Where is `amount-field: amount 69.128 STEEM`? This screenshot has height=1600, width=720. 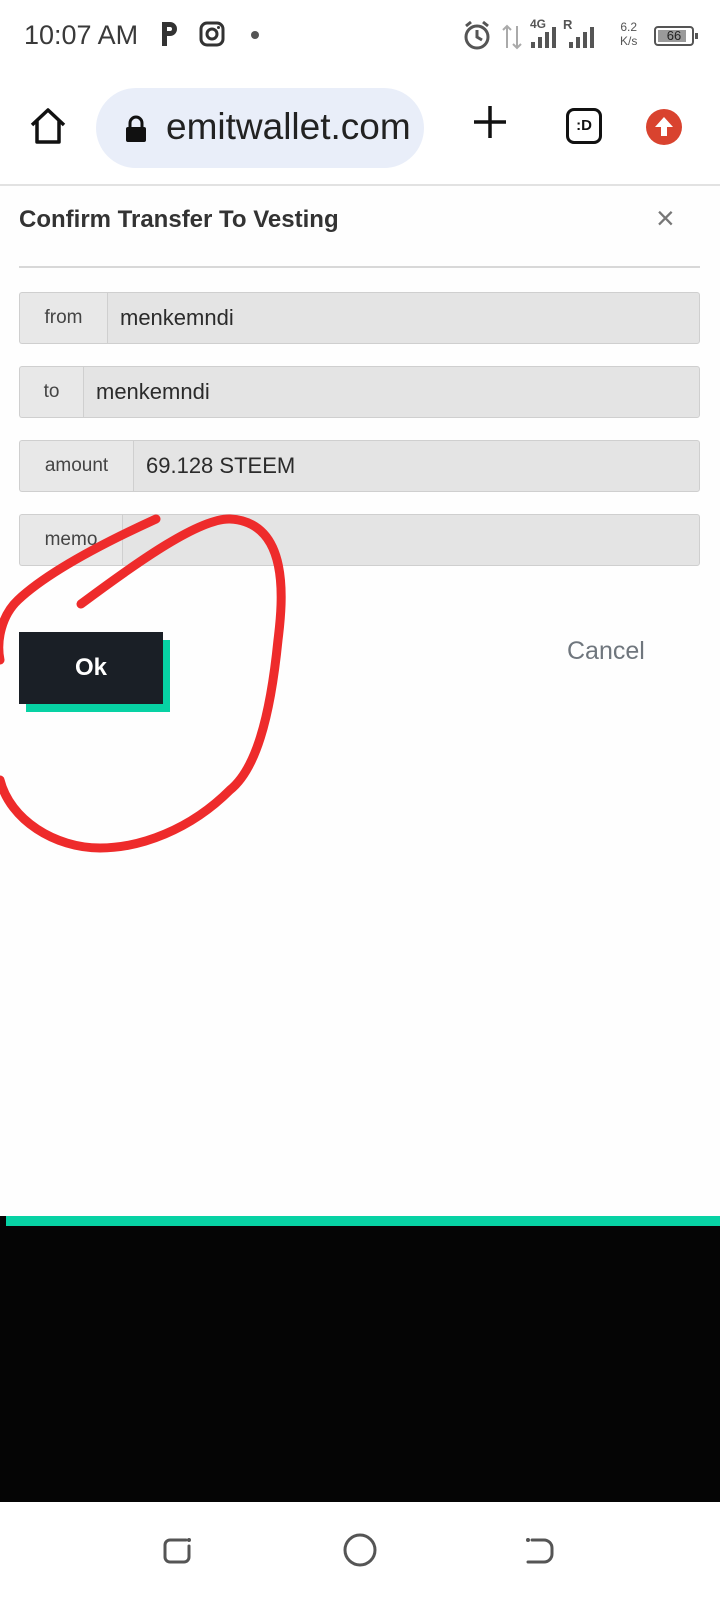 amount-field: amount 69.128 STEEM is located at coordinates (359, 466).